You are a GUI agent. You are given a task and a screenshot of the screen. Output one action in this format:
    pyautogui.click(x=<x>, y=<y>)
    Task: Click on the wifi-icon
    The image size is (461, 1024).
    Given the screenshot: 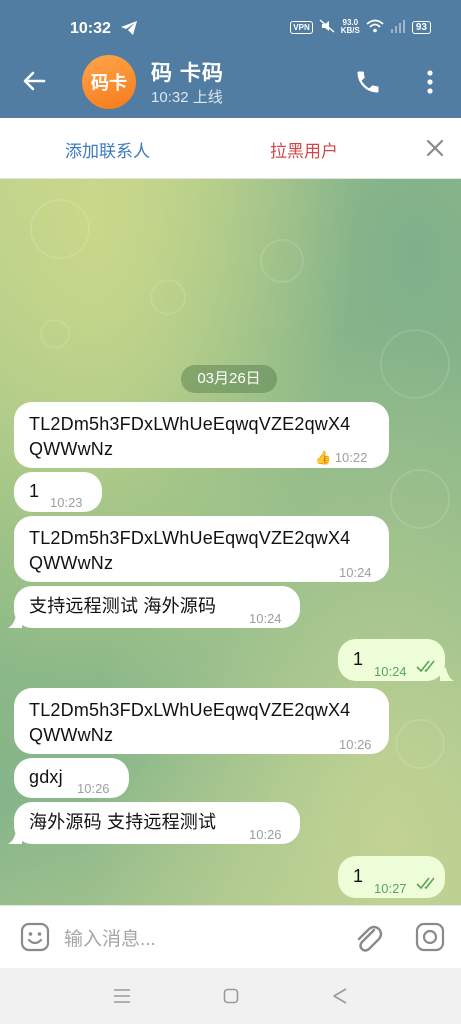 What is the action you would take?
    pyautogui.click(x=375, y=27)
    